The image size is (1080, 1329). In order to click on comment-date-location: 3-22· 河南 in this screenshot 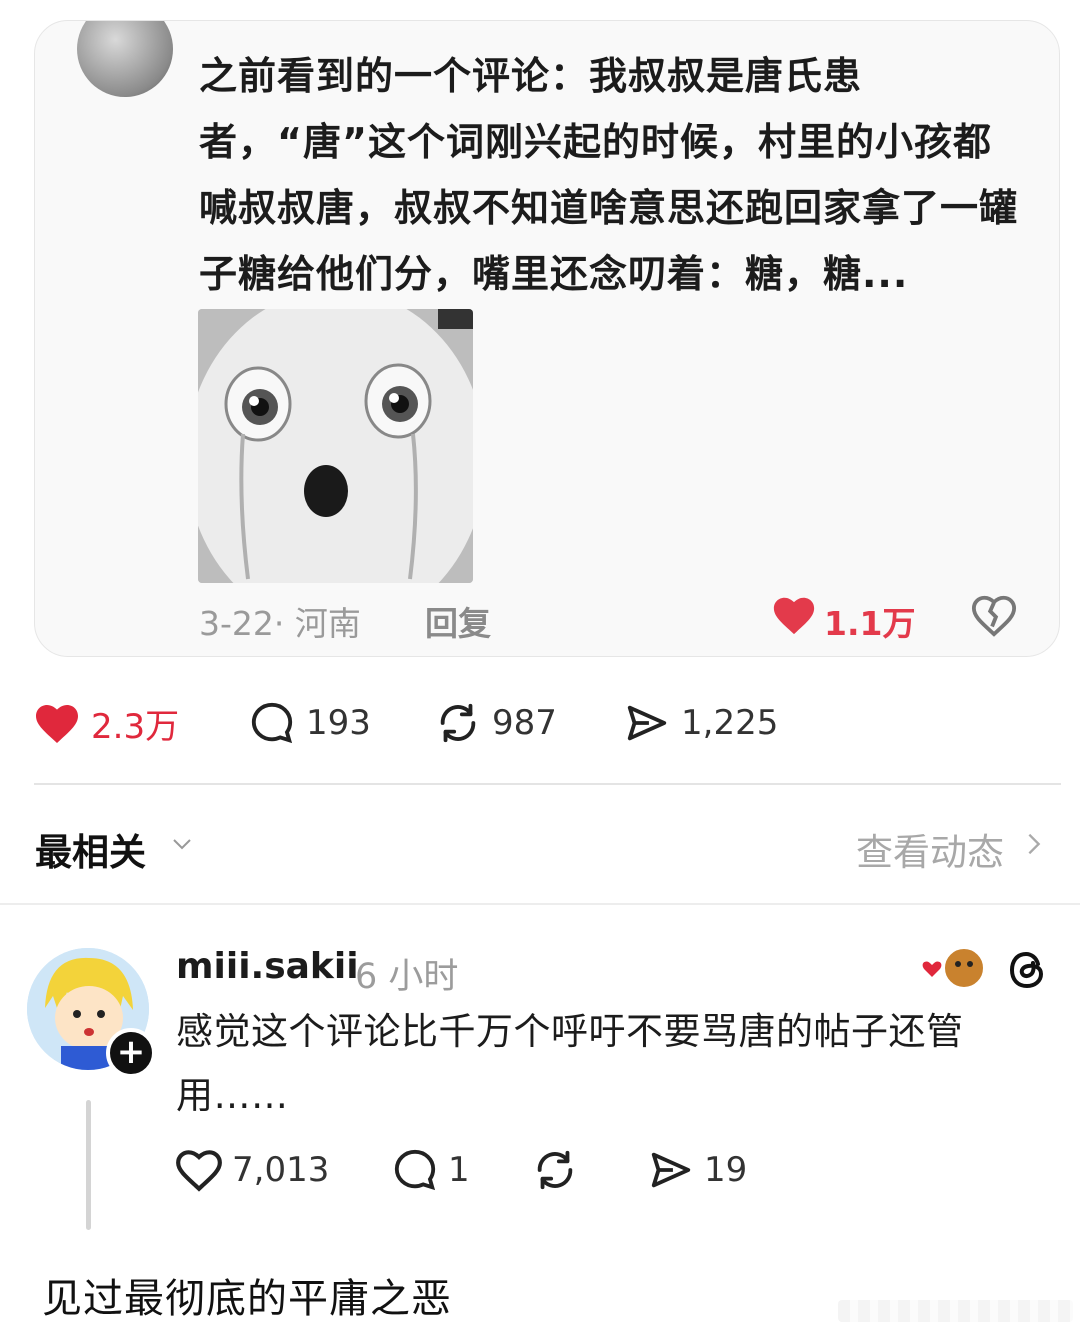, I will do `click(280, 623)`.